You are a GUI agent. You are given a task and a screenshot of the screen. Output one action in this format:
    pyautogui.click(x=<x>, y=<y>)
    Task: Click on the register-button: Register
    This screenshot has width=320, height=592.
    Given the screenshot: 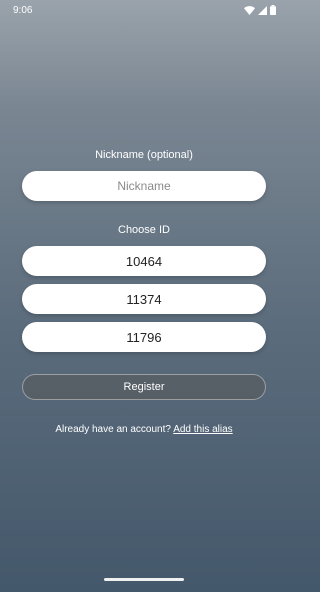 What is the action you would take?
    pyautogui.click(x=144, y=387)
    